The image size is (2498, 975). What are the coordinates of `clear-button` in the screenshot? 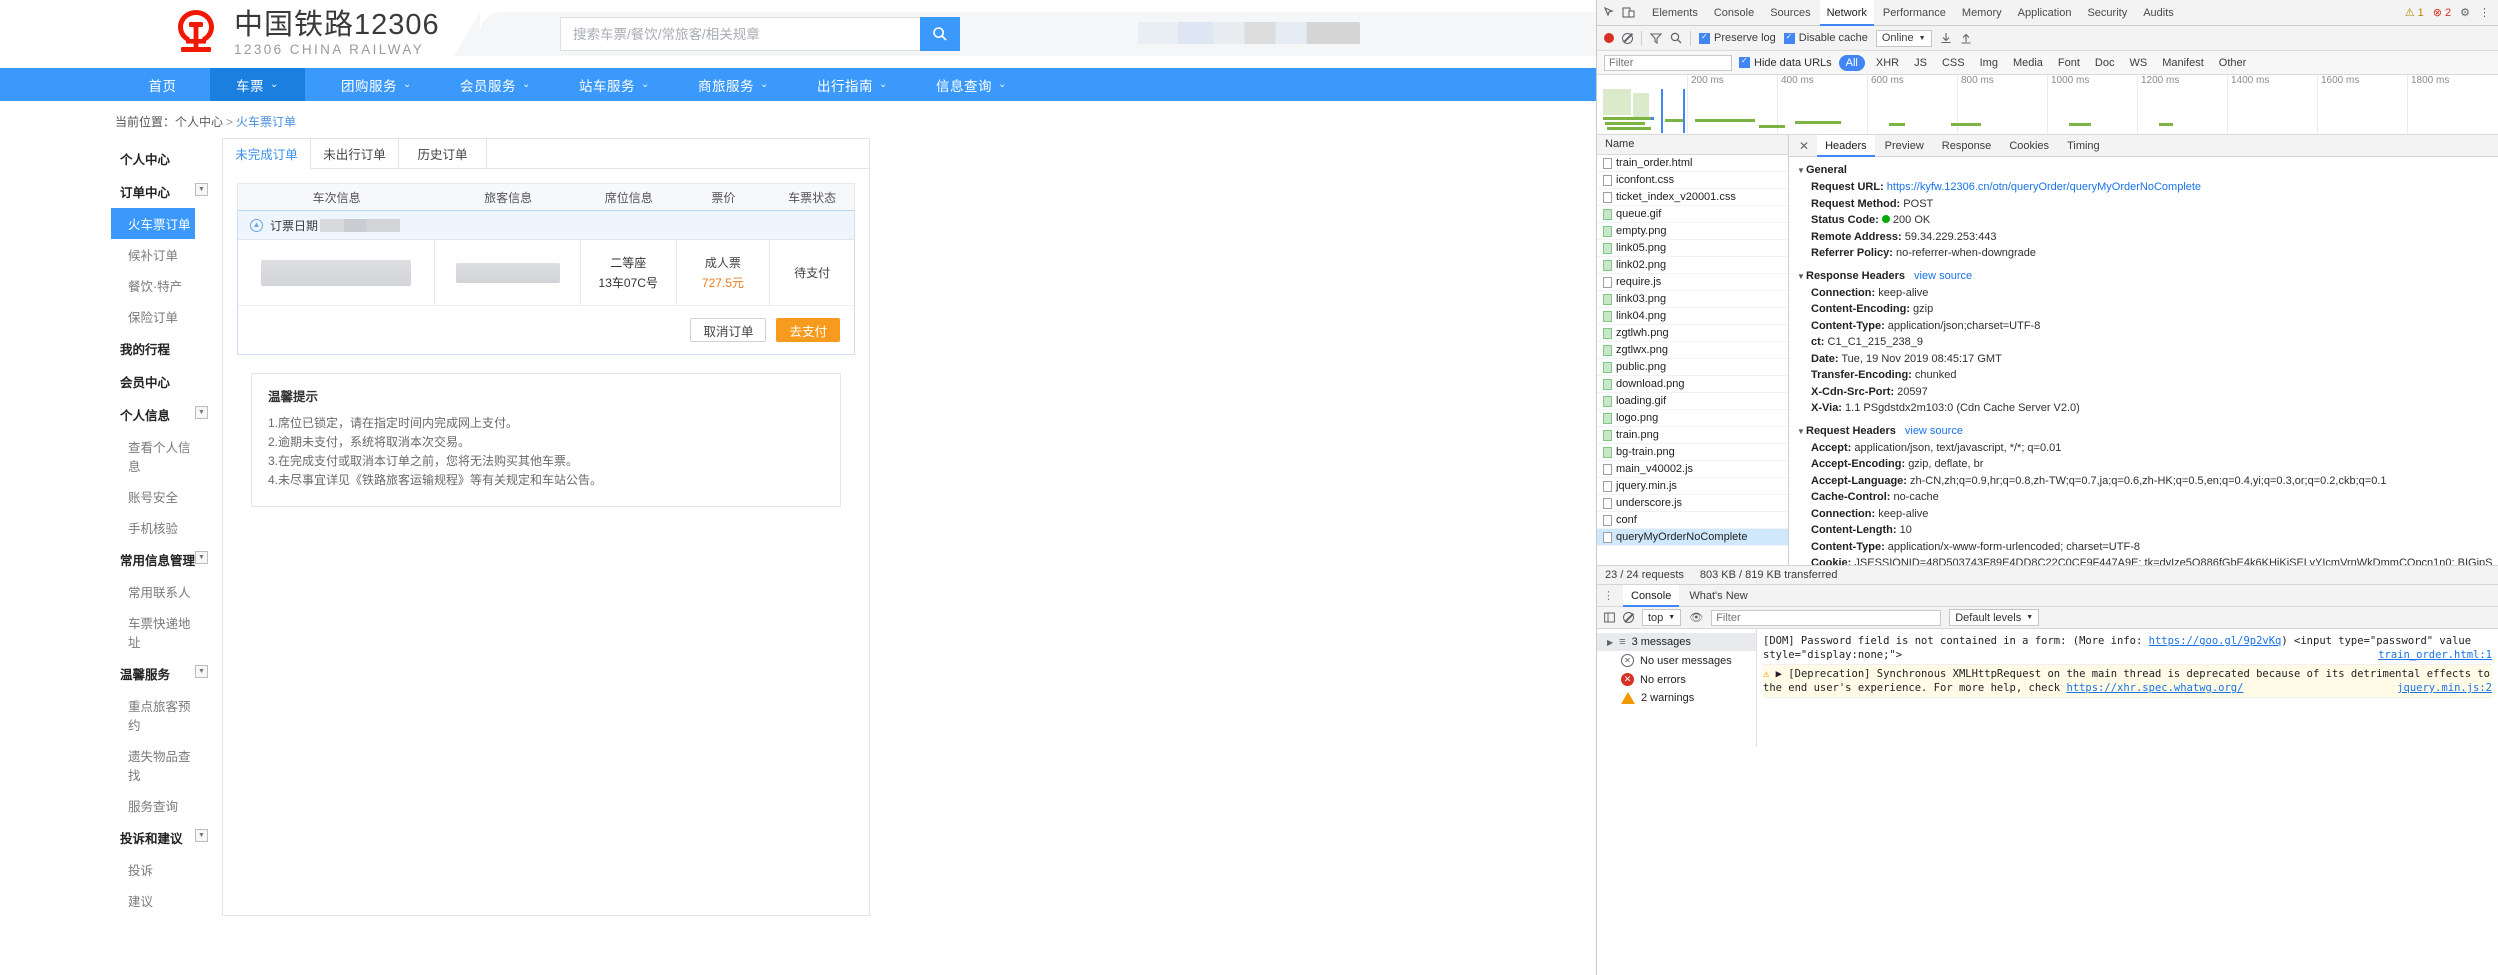 It's located at (1627, 38).